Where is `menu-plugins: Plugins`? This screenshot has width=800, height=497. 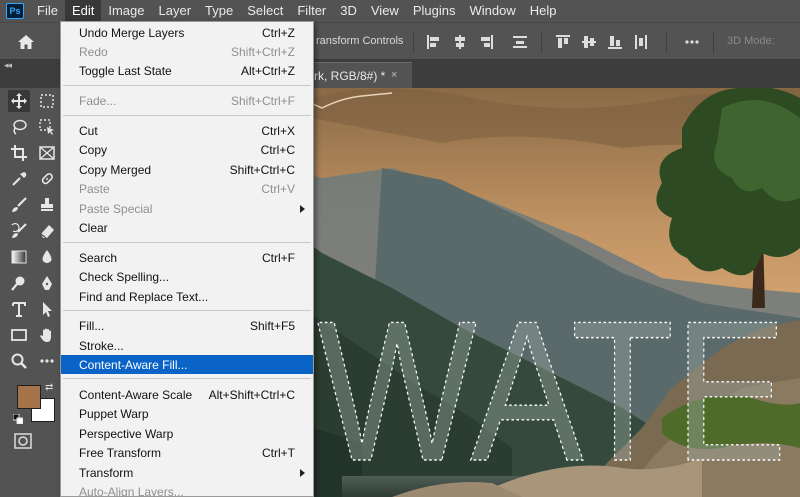
menu-plugins: Plugins is located at coordinates (434, 11).